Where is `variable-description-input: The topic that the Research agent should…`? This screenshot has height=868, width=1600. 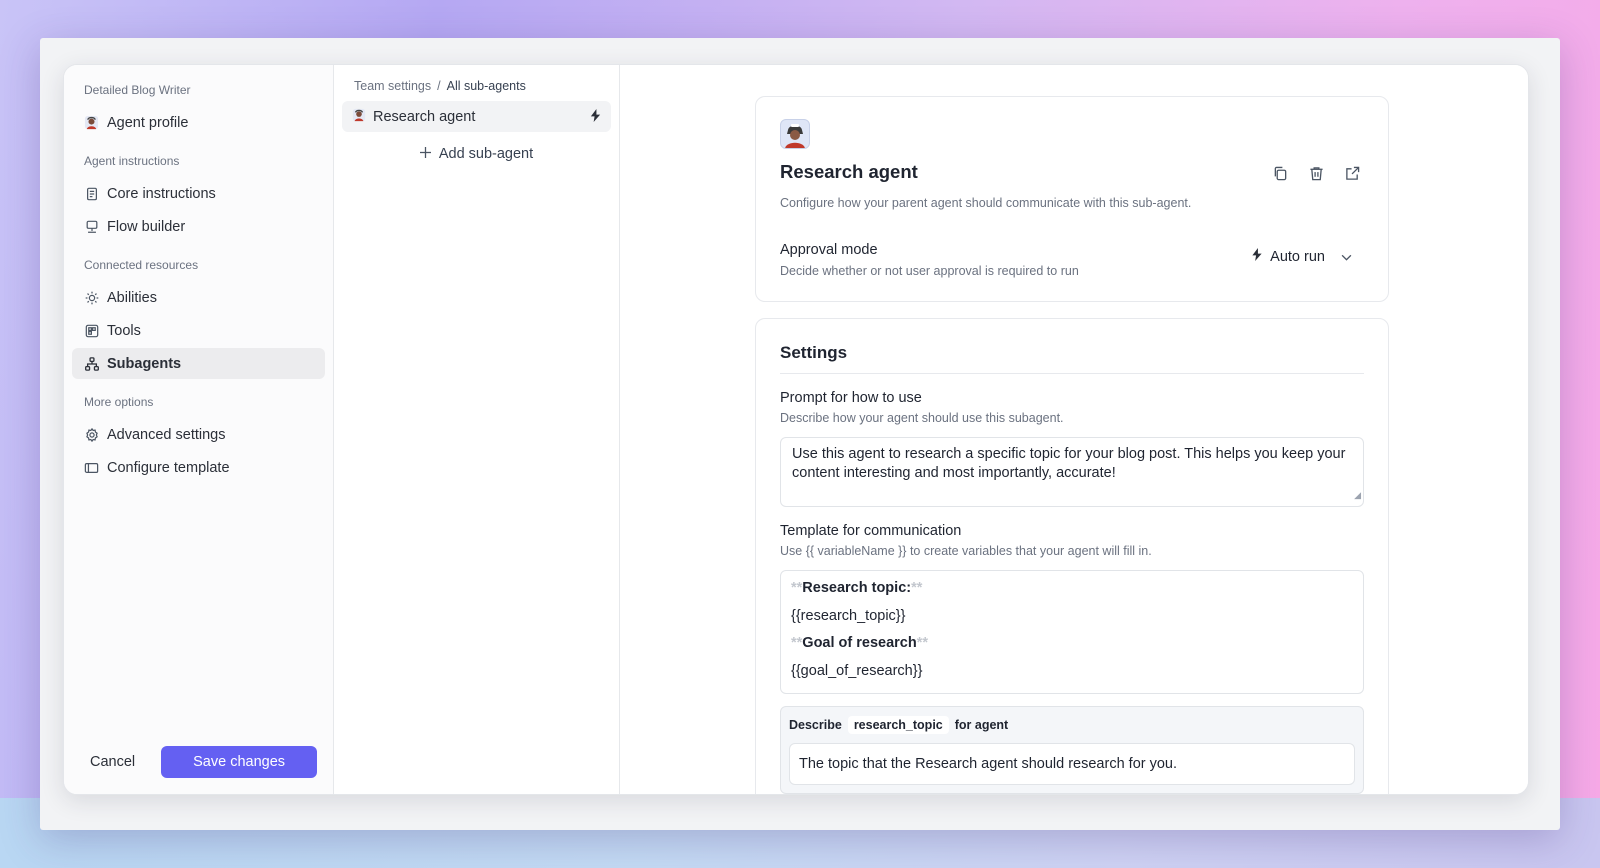 variable-description-input: The topic that the Research agent should… is located at coordinates (1072, 764).